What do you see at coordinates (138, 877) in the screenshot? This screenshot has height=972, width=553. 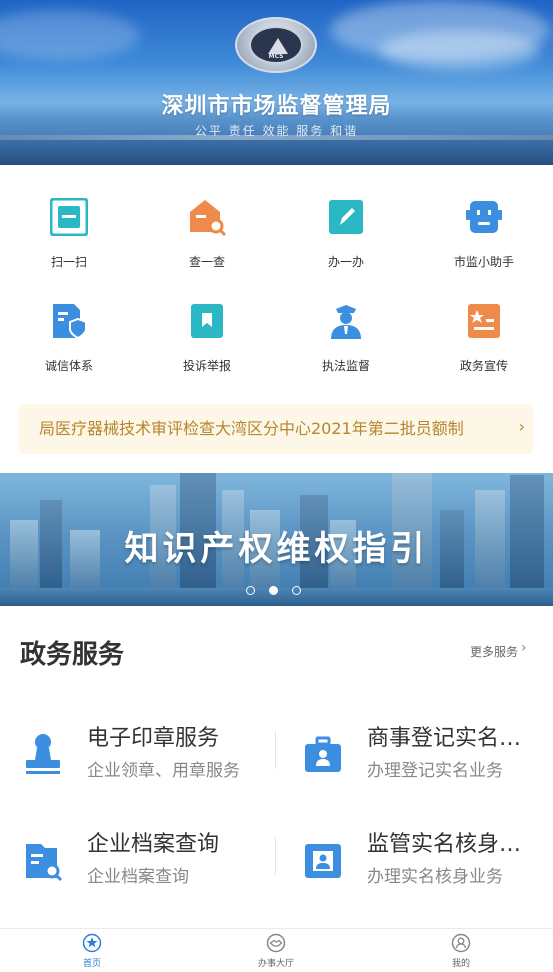 I see `service-subtitle: 企业档案查询` at bounding box center [138, 877].